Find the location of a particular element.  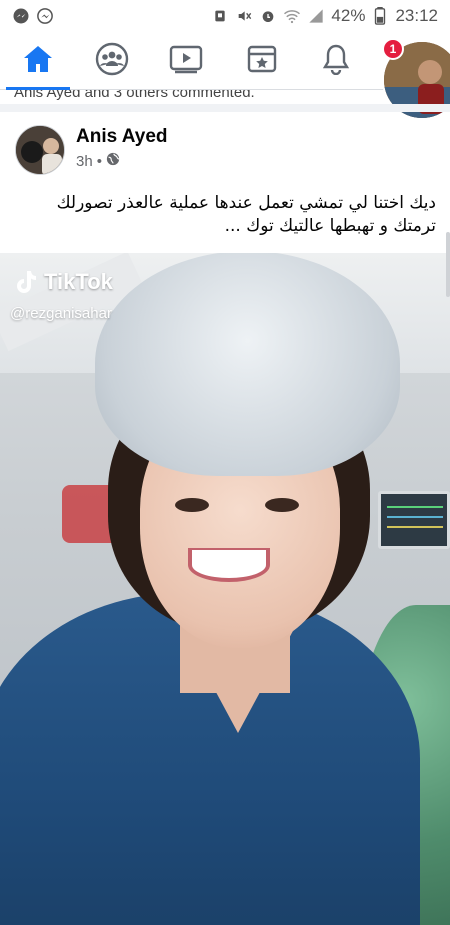

feed-divider is located at coordinates (225, 108).